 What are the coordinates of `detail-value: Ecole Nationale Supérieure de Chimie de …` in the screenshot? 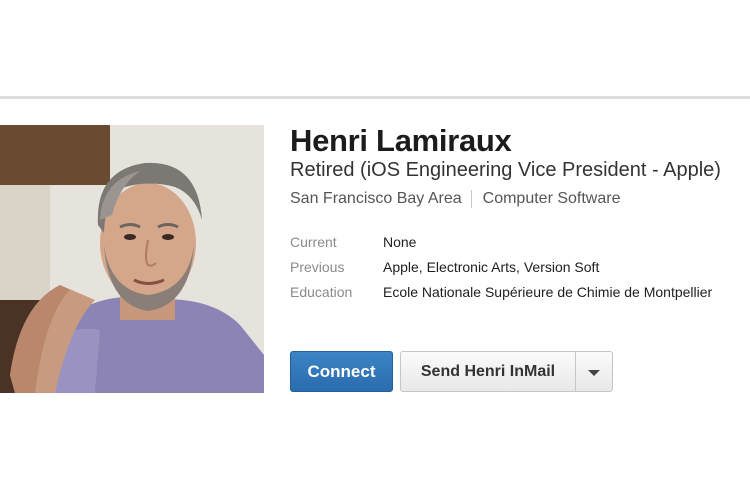 It's located at (547, 292).